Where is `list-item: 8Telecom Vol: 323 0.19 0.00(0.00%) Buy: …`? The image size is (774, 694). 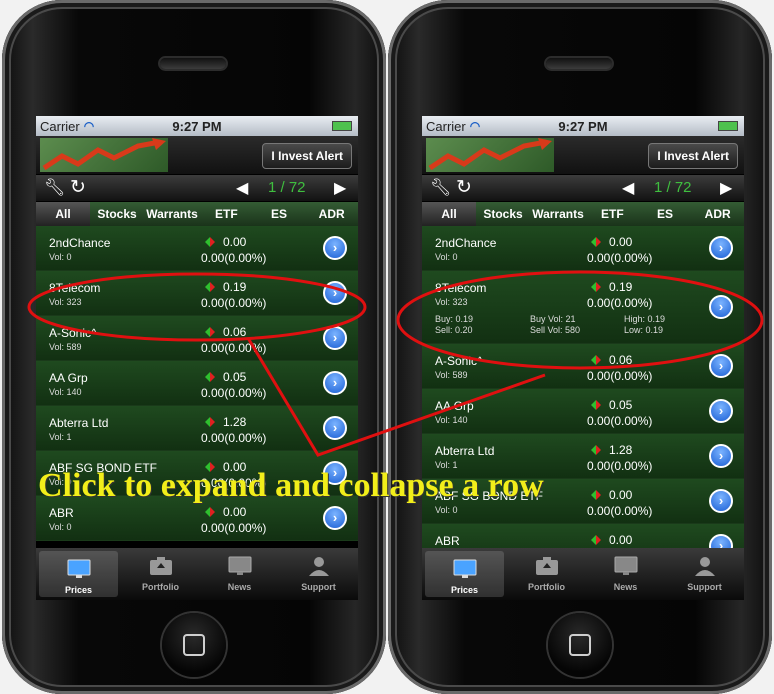
list-item: 8Telecom Vol: 323 0.19 0.00(0.00%) Buy: … is located at coordinates (583, 307).